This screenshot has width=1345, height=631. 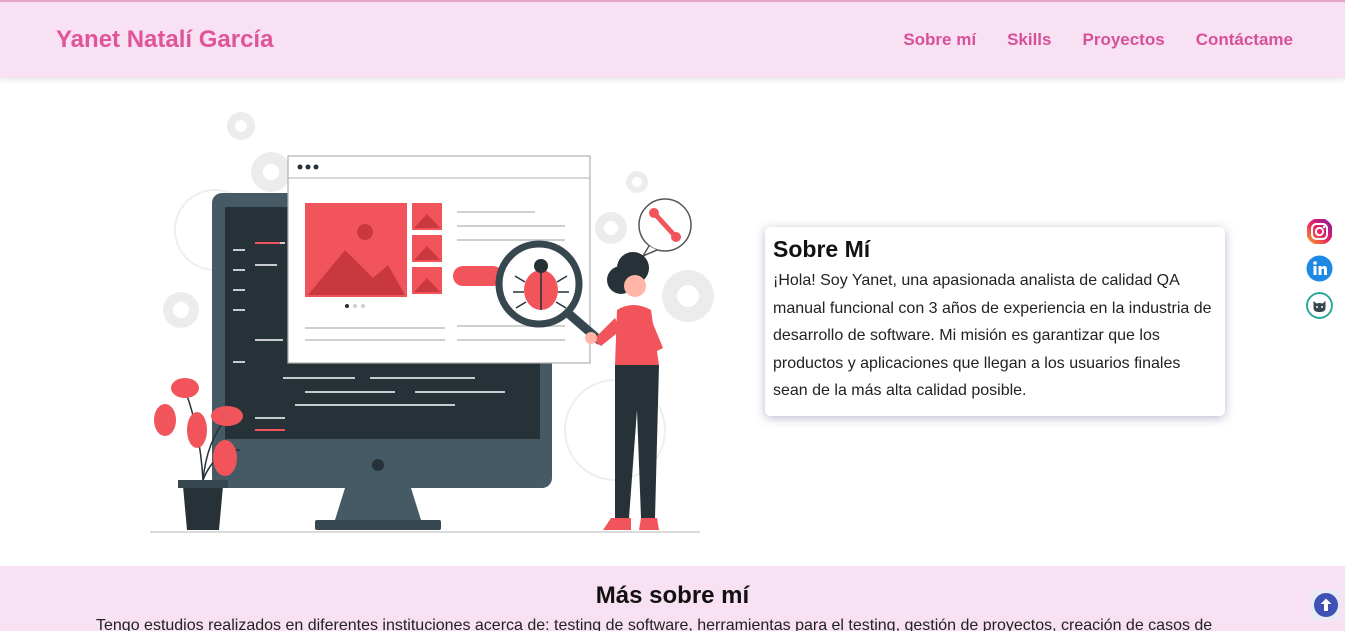 What do you see at coordinates (1123, 40) in the screenshot?
I see `nav-link-proyectos: Proyectos` at bounding box center [1123, 40].